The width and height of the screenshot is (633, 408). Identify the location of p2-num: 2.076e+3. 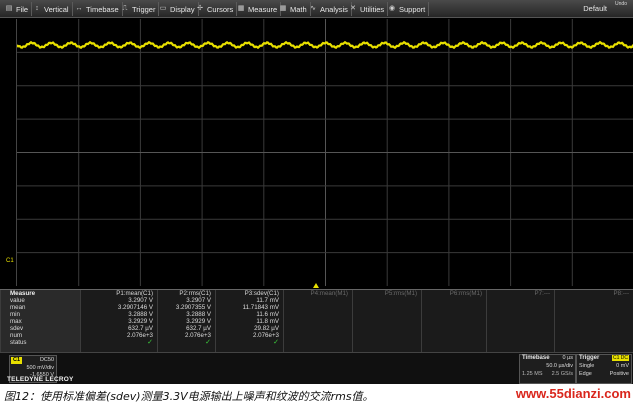
(198, 335).